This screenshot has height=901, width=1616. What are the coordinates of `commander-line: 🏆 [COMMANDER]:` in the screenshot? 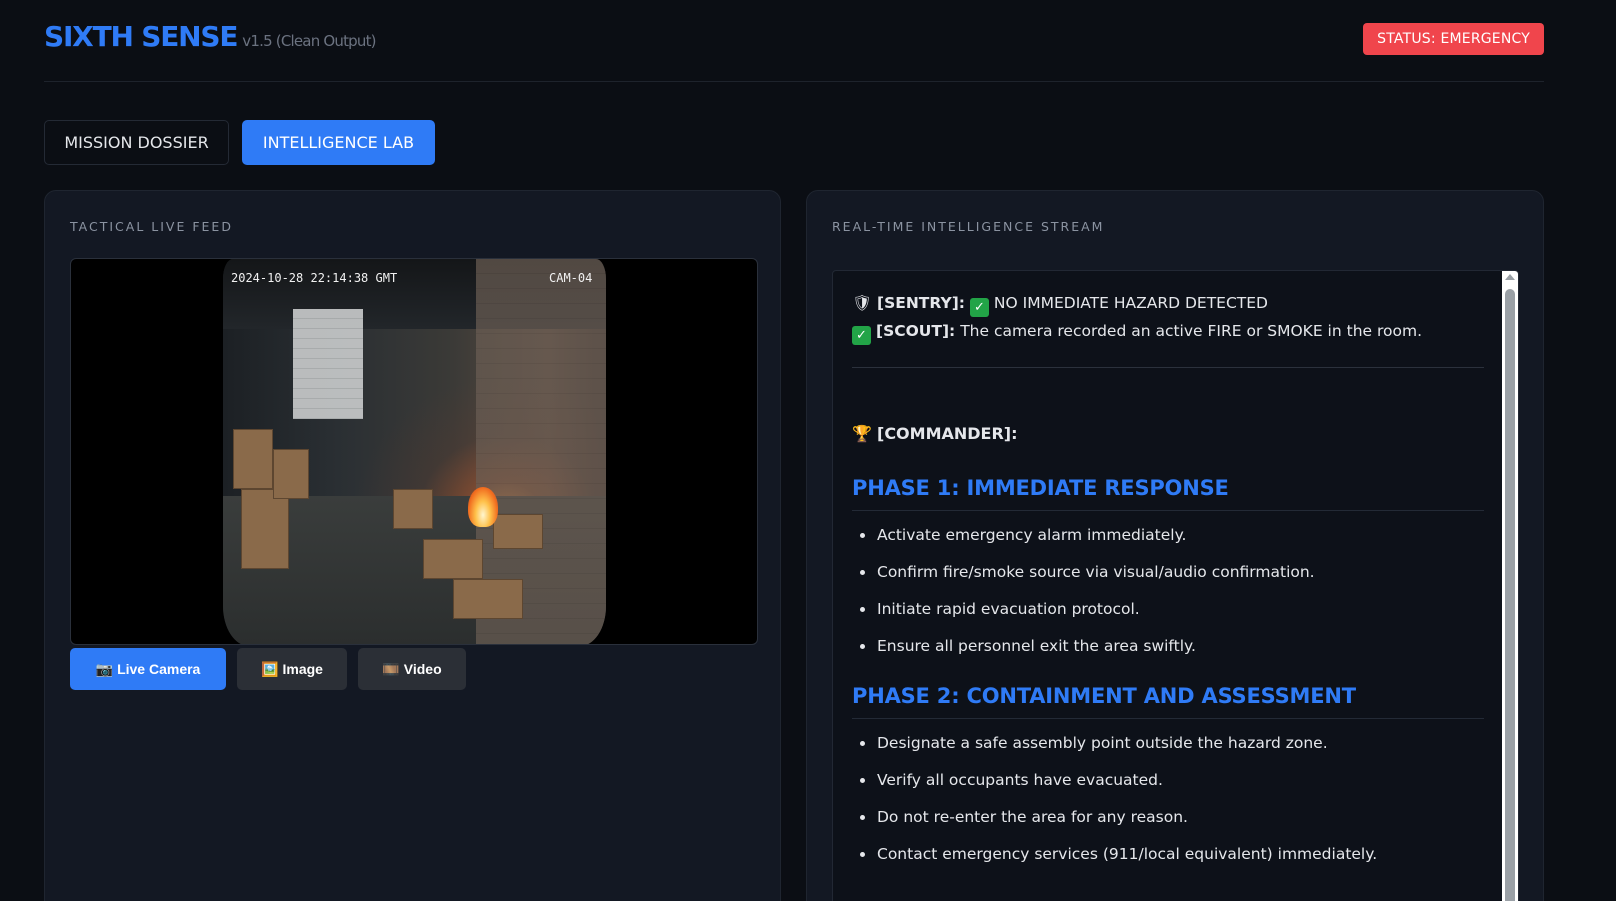 It's located at (1168, 434).